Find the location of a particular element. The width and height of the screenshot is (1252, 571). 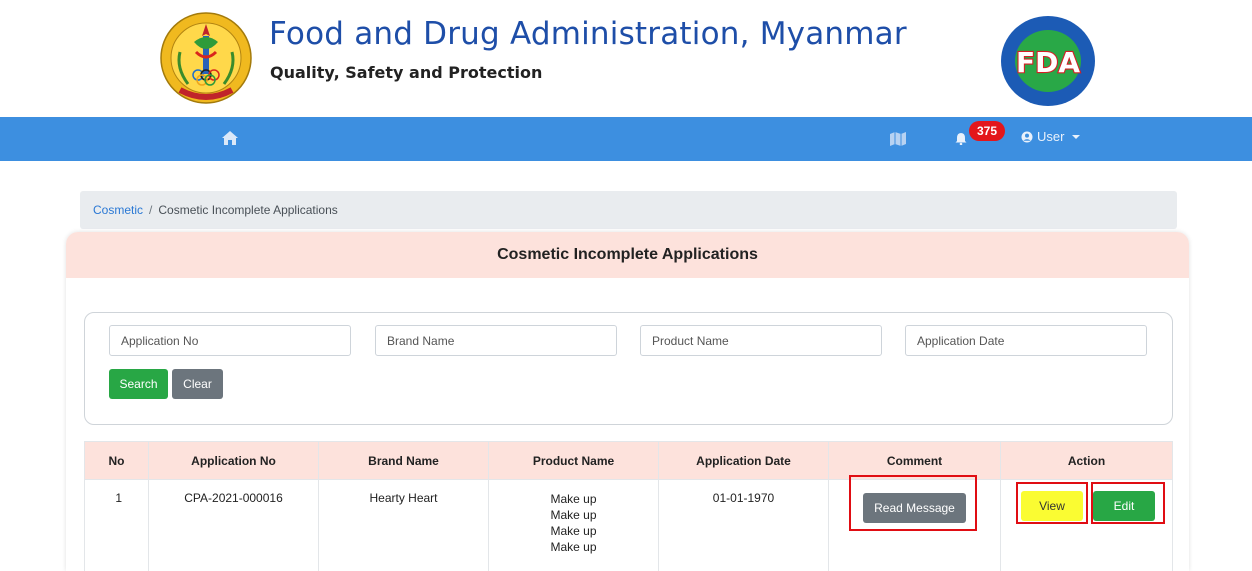

breadcrumb-current: Cosmetic Incomplete Applications is located at coordinates (248, 210).